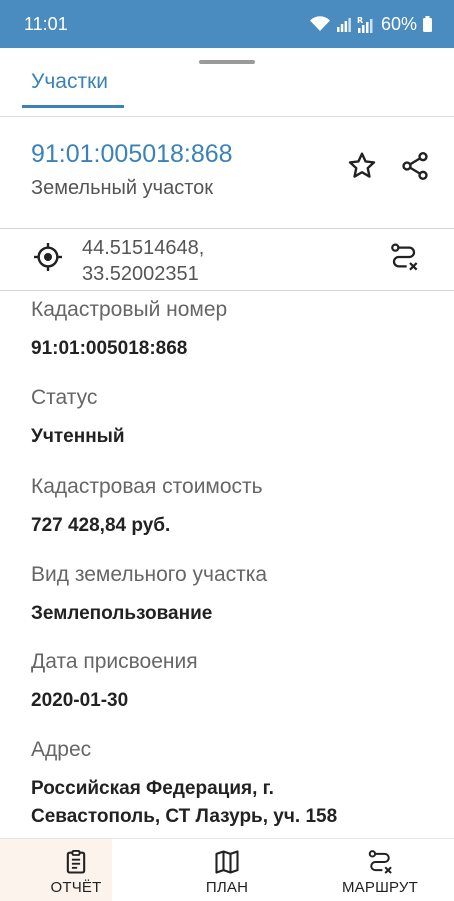  Describe the element at coordinates (64, 397) in the screenshot. I see `field-label: Статус` at that location.